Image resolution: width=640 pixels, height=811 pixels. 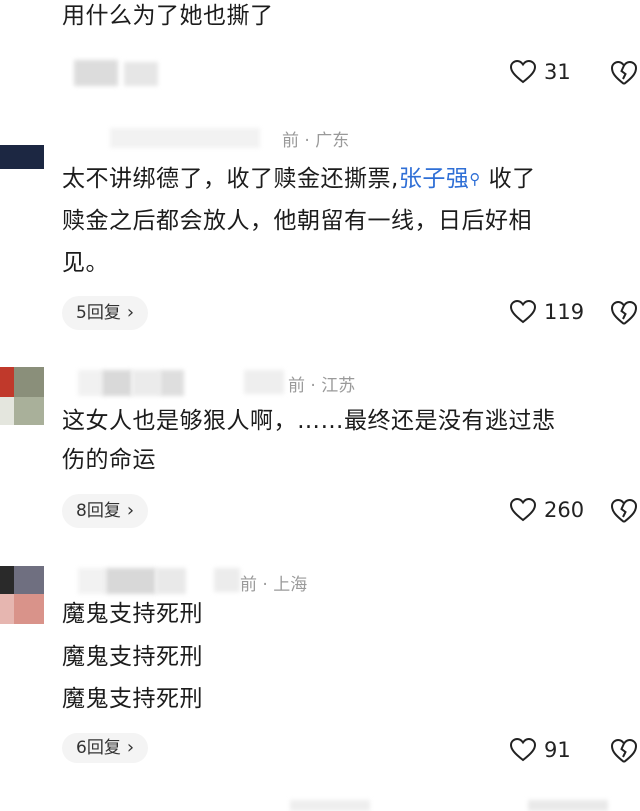 I want to click on like-button: 260, so click(x=547, y=510).